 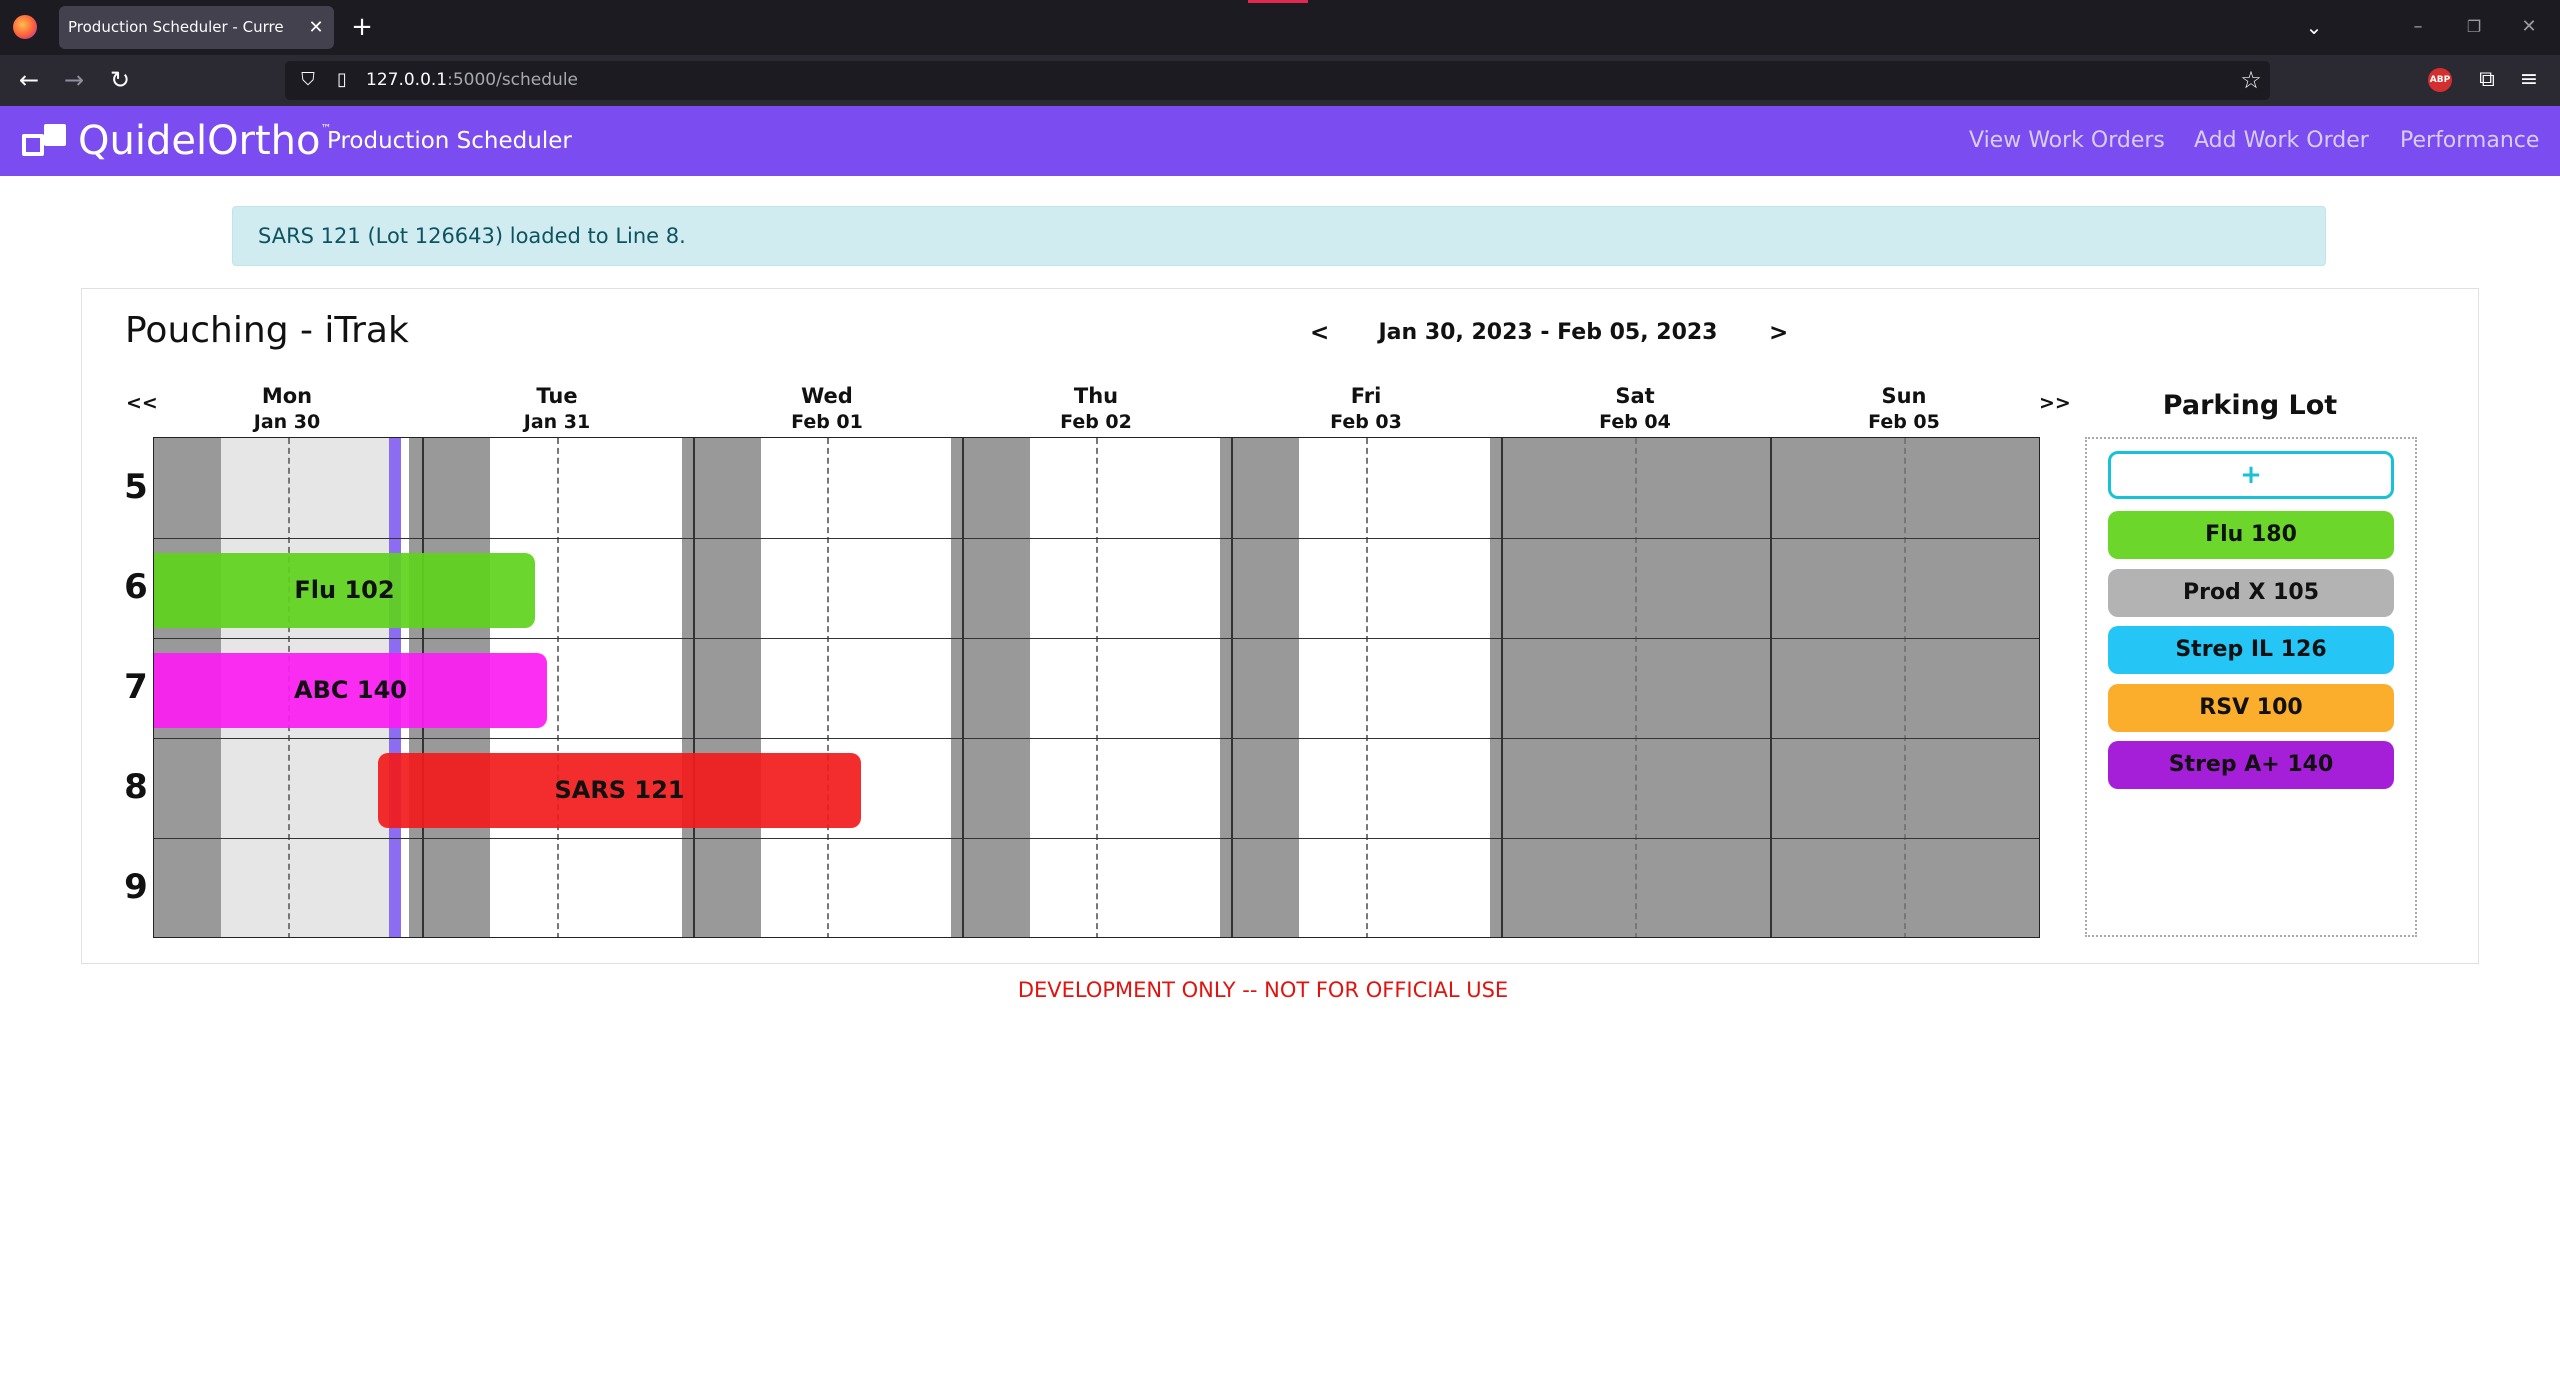 I want to click on jump-forward-button: >>, so click(x=2055, y=403).